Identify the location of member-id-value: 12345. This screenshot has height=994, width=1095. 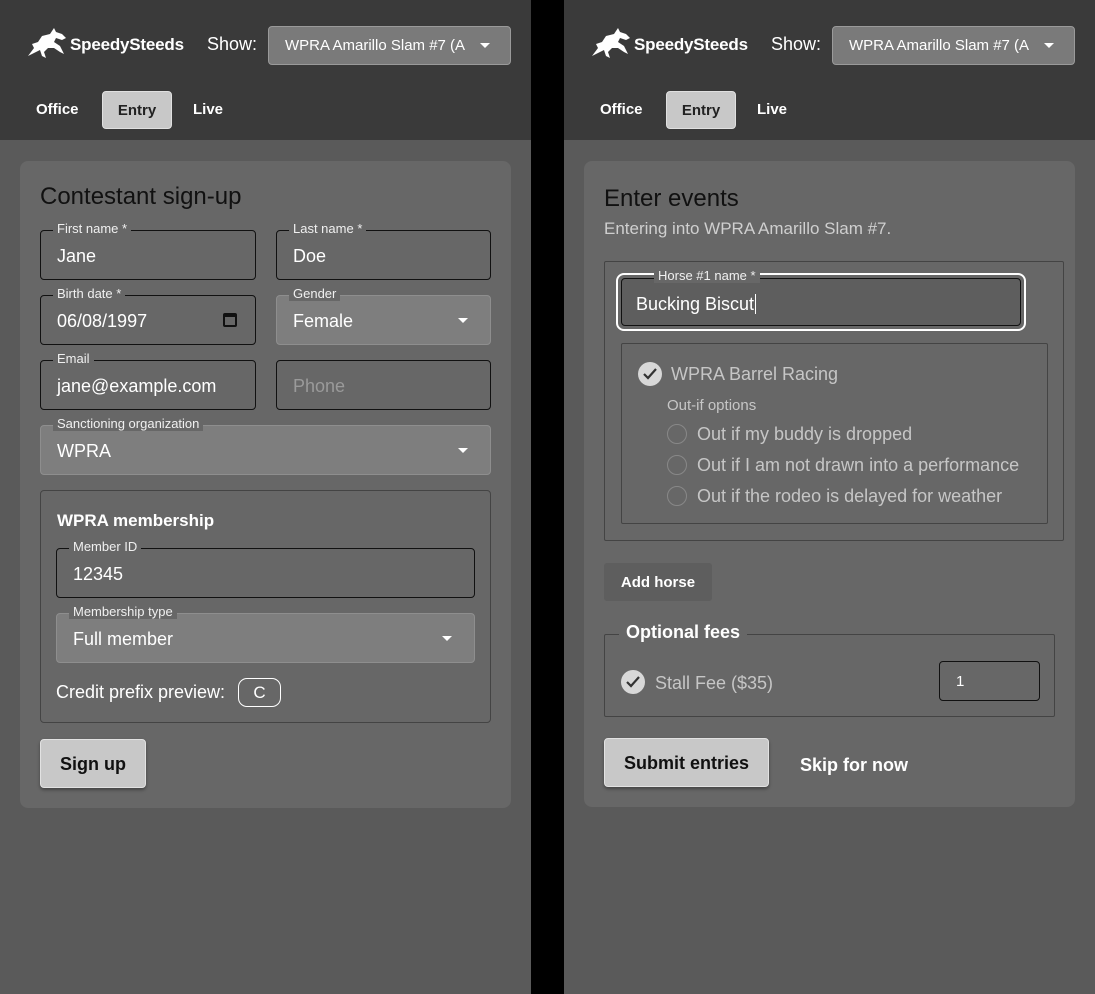
(98, 574).